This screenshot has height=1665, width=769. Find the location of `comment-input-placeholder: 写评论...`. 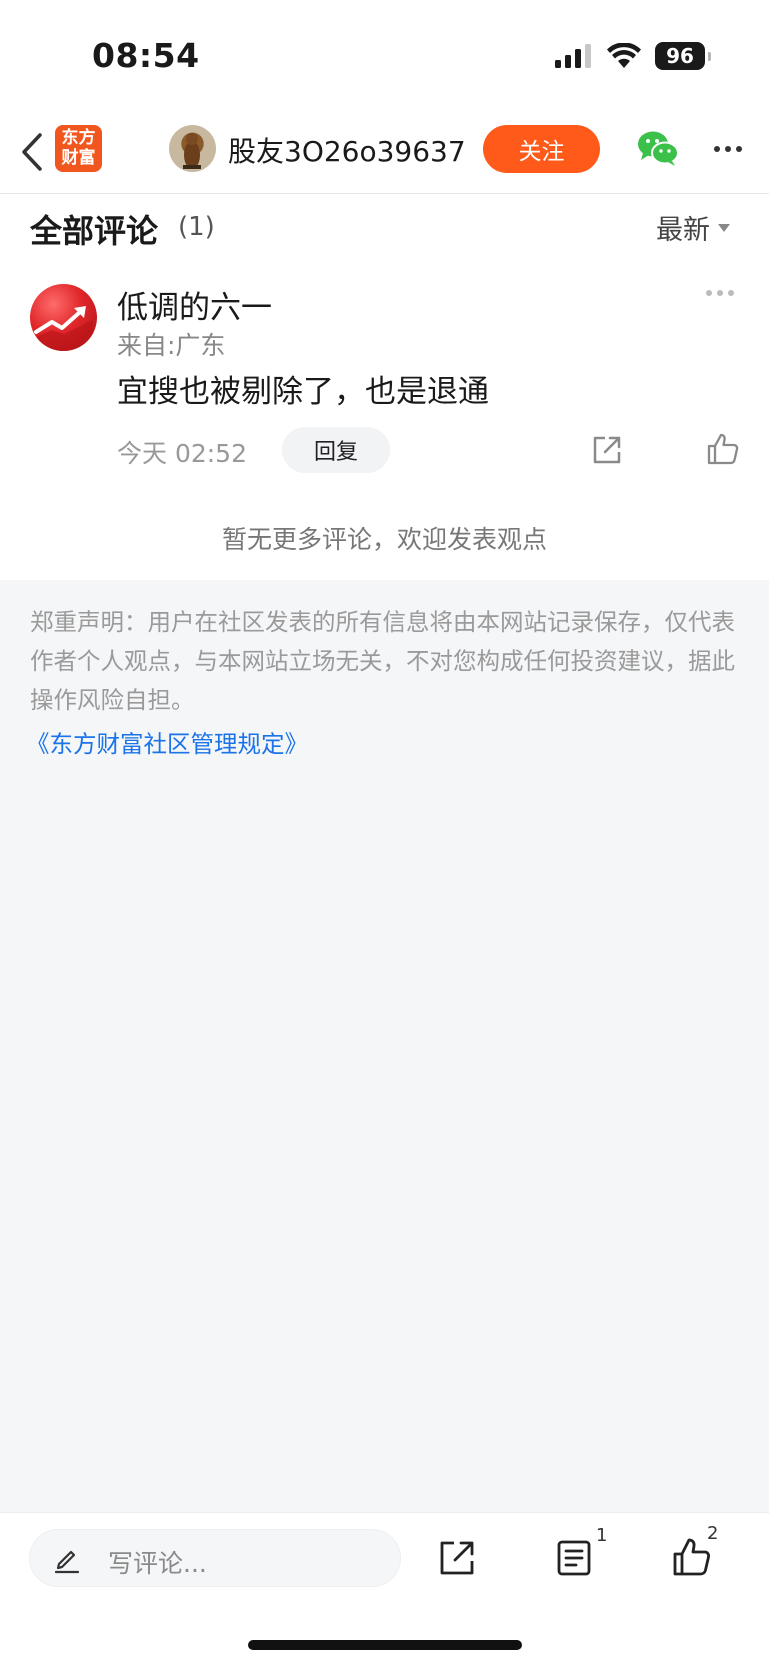

comment-input-placeholder: 写评论... is located at coordinates (157, 1563).